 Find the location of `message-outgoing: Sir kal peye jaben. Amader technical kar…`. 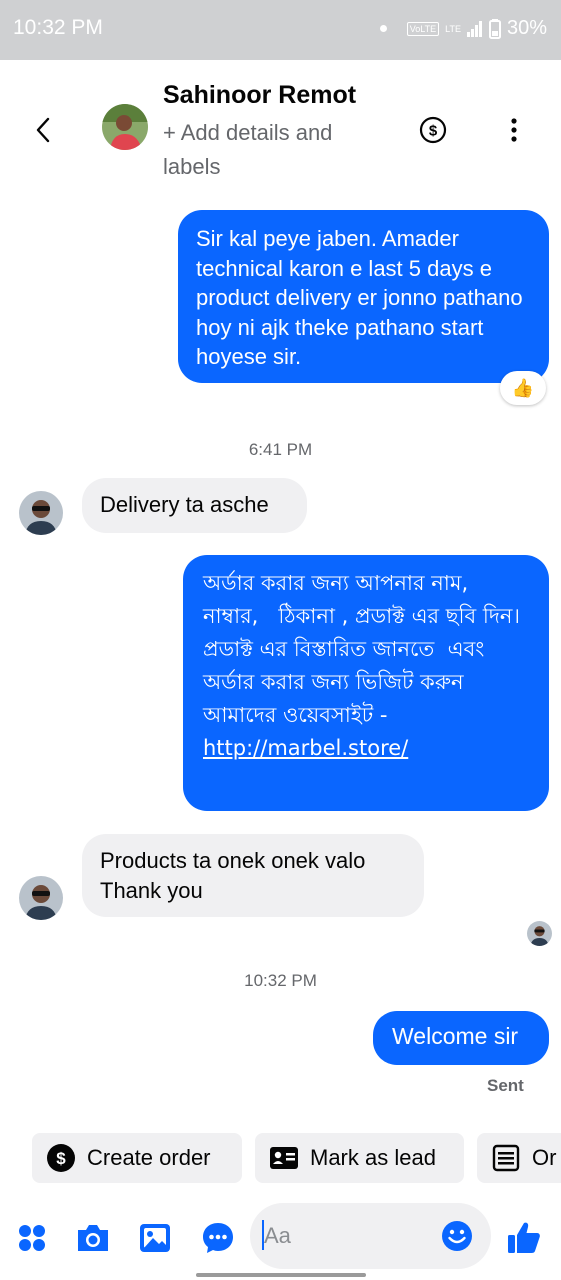

message-outgoing: Sir kal peye jaben. Amader technical kar… is located at coordinates (363, 296).